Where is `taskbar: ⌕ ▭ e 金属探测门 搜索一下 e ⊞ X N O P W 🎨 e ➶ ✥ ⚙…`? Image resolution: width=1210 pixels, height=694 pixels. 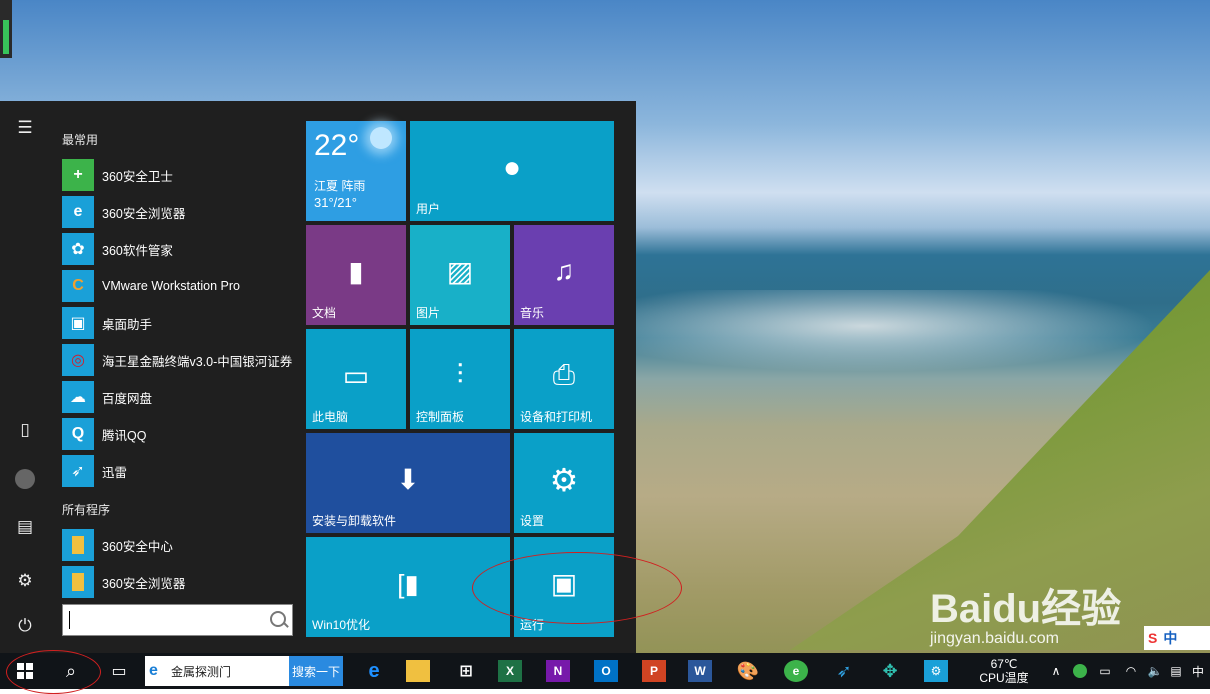
taskbar: ⌕ ▭ e 金属探测门 搜索一下 e ⊞ X N O P W 🎨 e ➶ ✥ ⚙… is located at coordinates (605, 671).